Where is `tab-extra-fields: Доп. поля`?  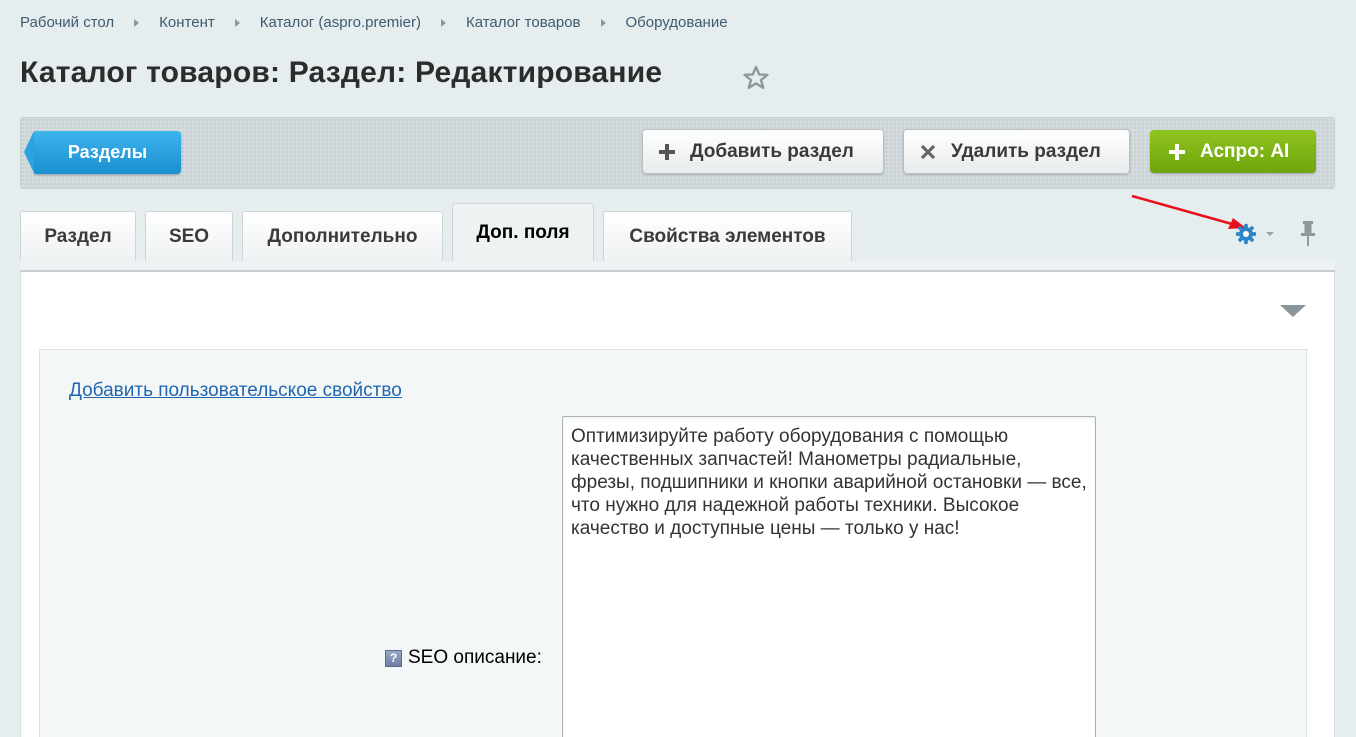 tab-extra-fields: Доп. поля is located at coordinates (523, 232).